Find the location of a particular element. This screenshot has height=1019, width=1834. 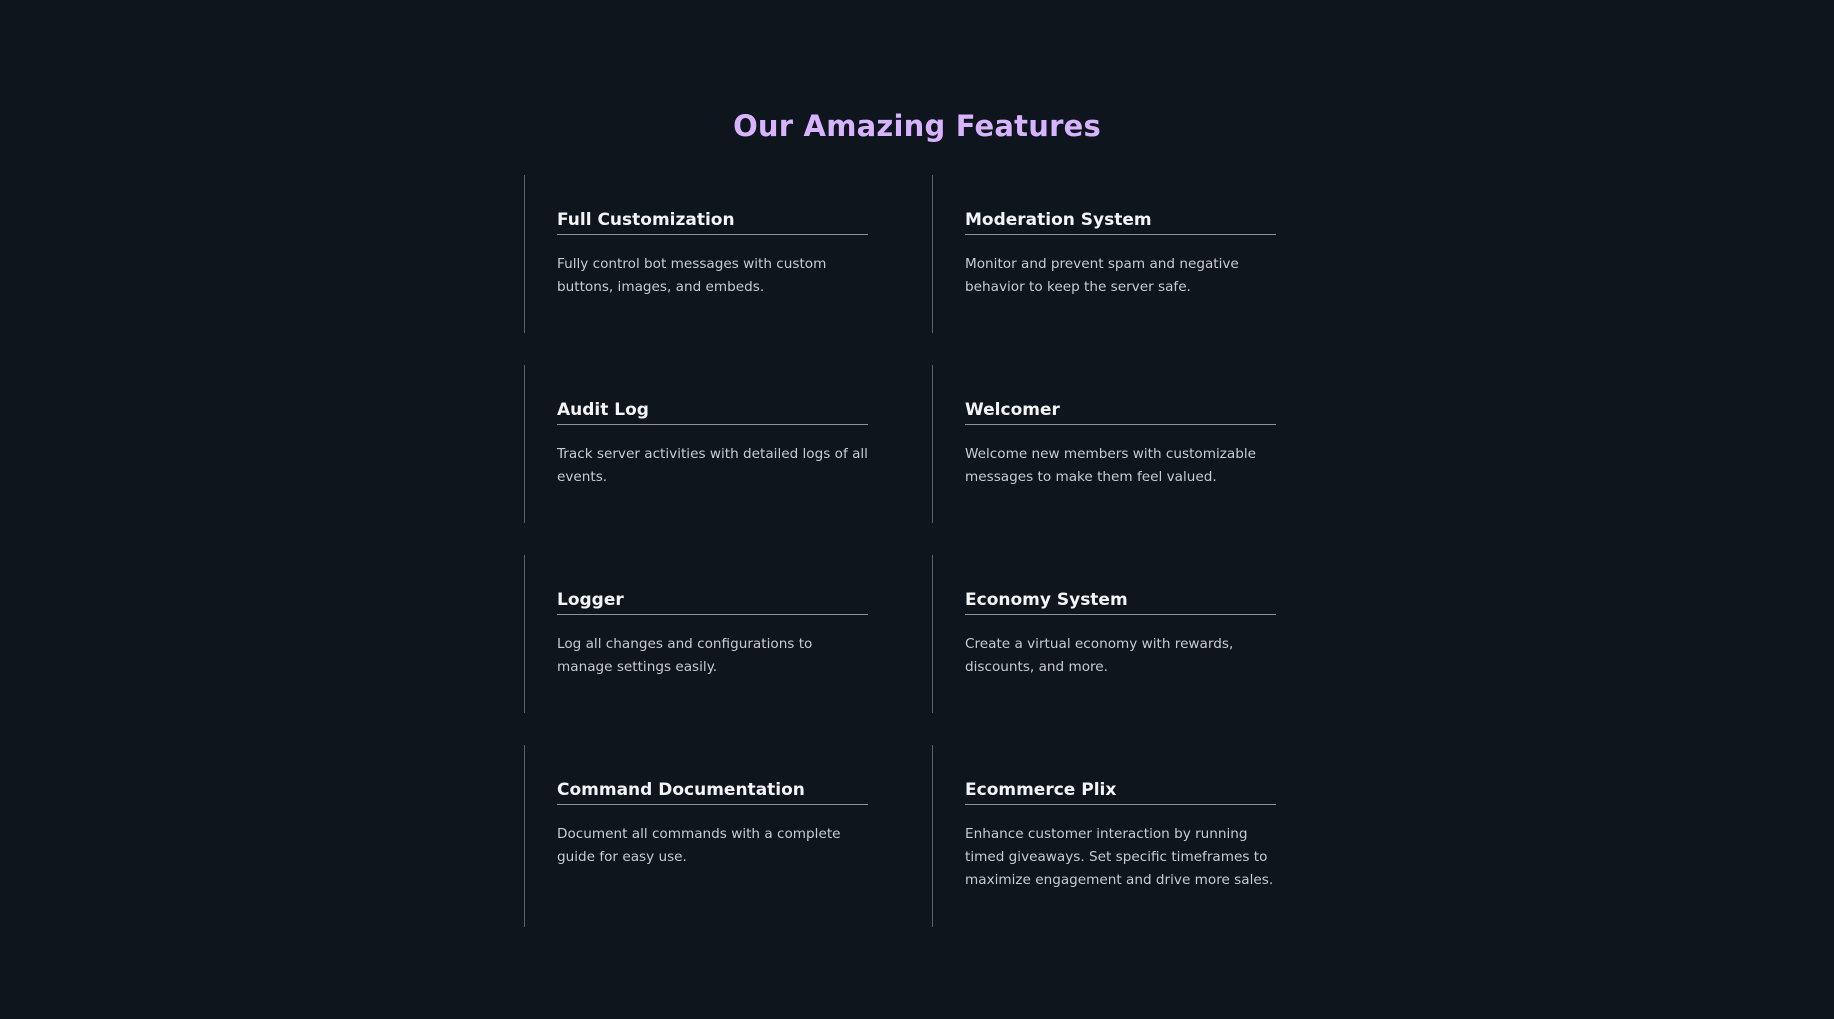

feature-title: Ecommerce Plix is located at coordinates (1120, 792).